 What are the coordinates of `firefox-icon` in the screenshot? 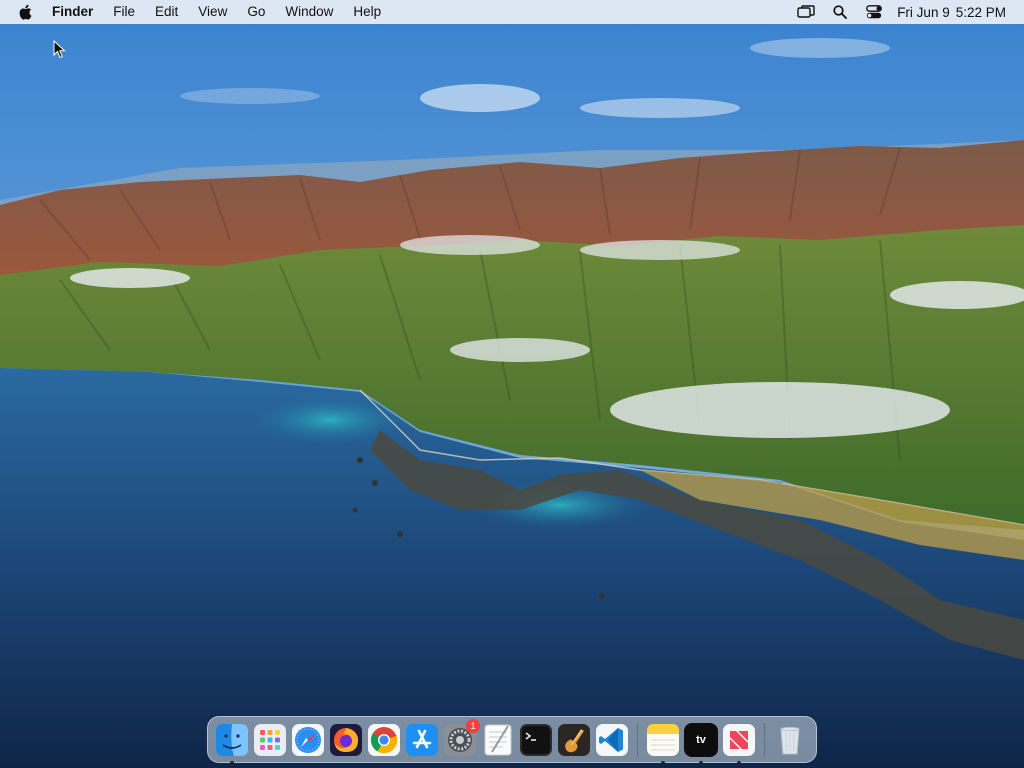 It's located at (346, 740).